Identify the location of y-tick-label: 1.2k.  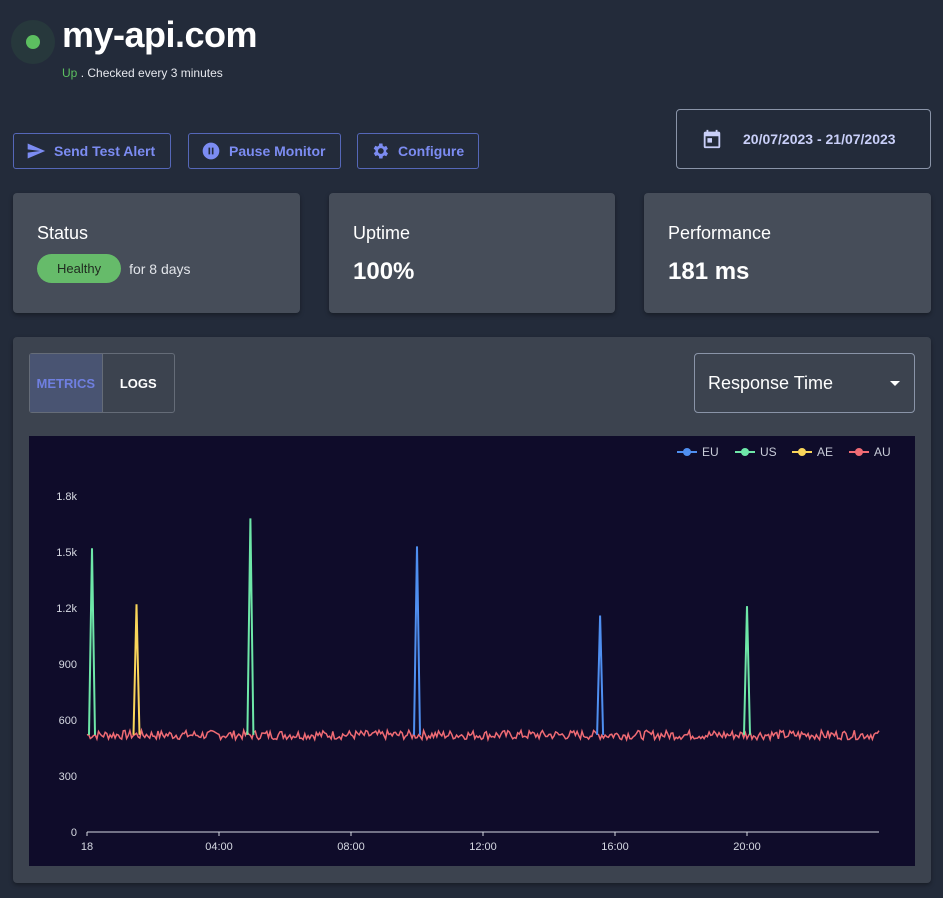
(66, 609).